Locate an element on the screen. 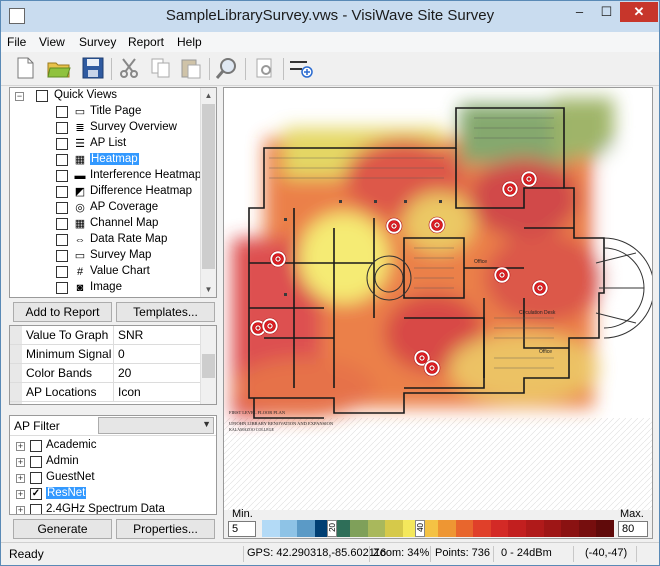 This screenshot has height=566, width=660. scroll-up-icon: ▲ is located at coordinates (208, 95).